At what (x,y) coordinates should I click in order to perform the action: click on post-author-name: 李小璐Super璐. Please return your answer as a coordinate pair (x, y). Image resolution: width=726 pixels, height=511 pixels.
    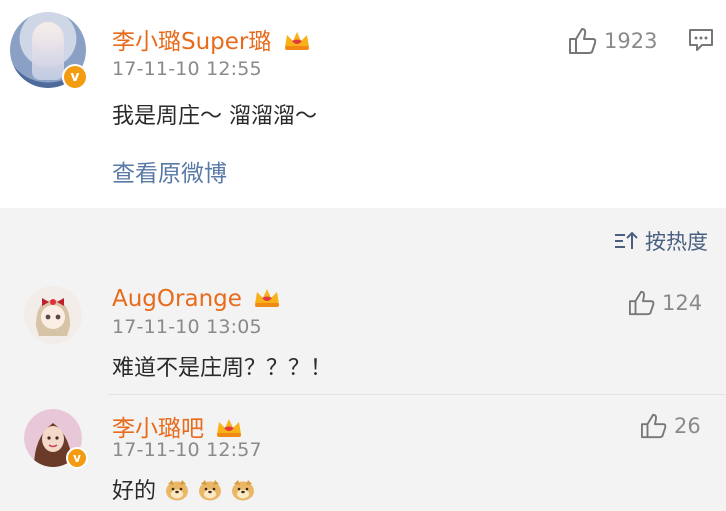
    Looking at the image, I should click on (211, 39).